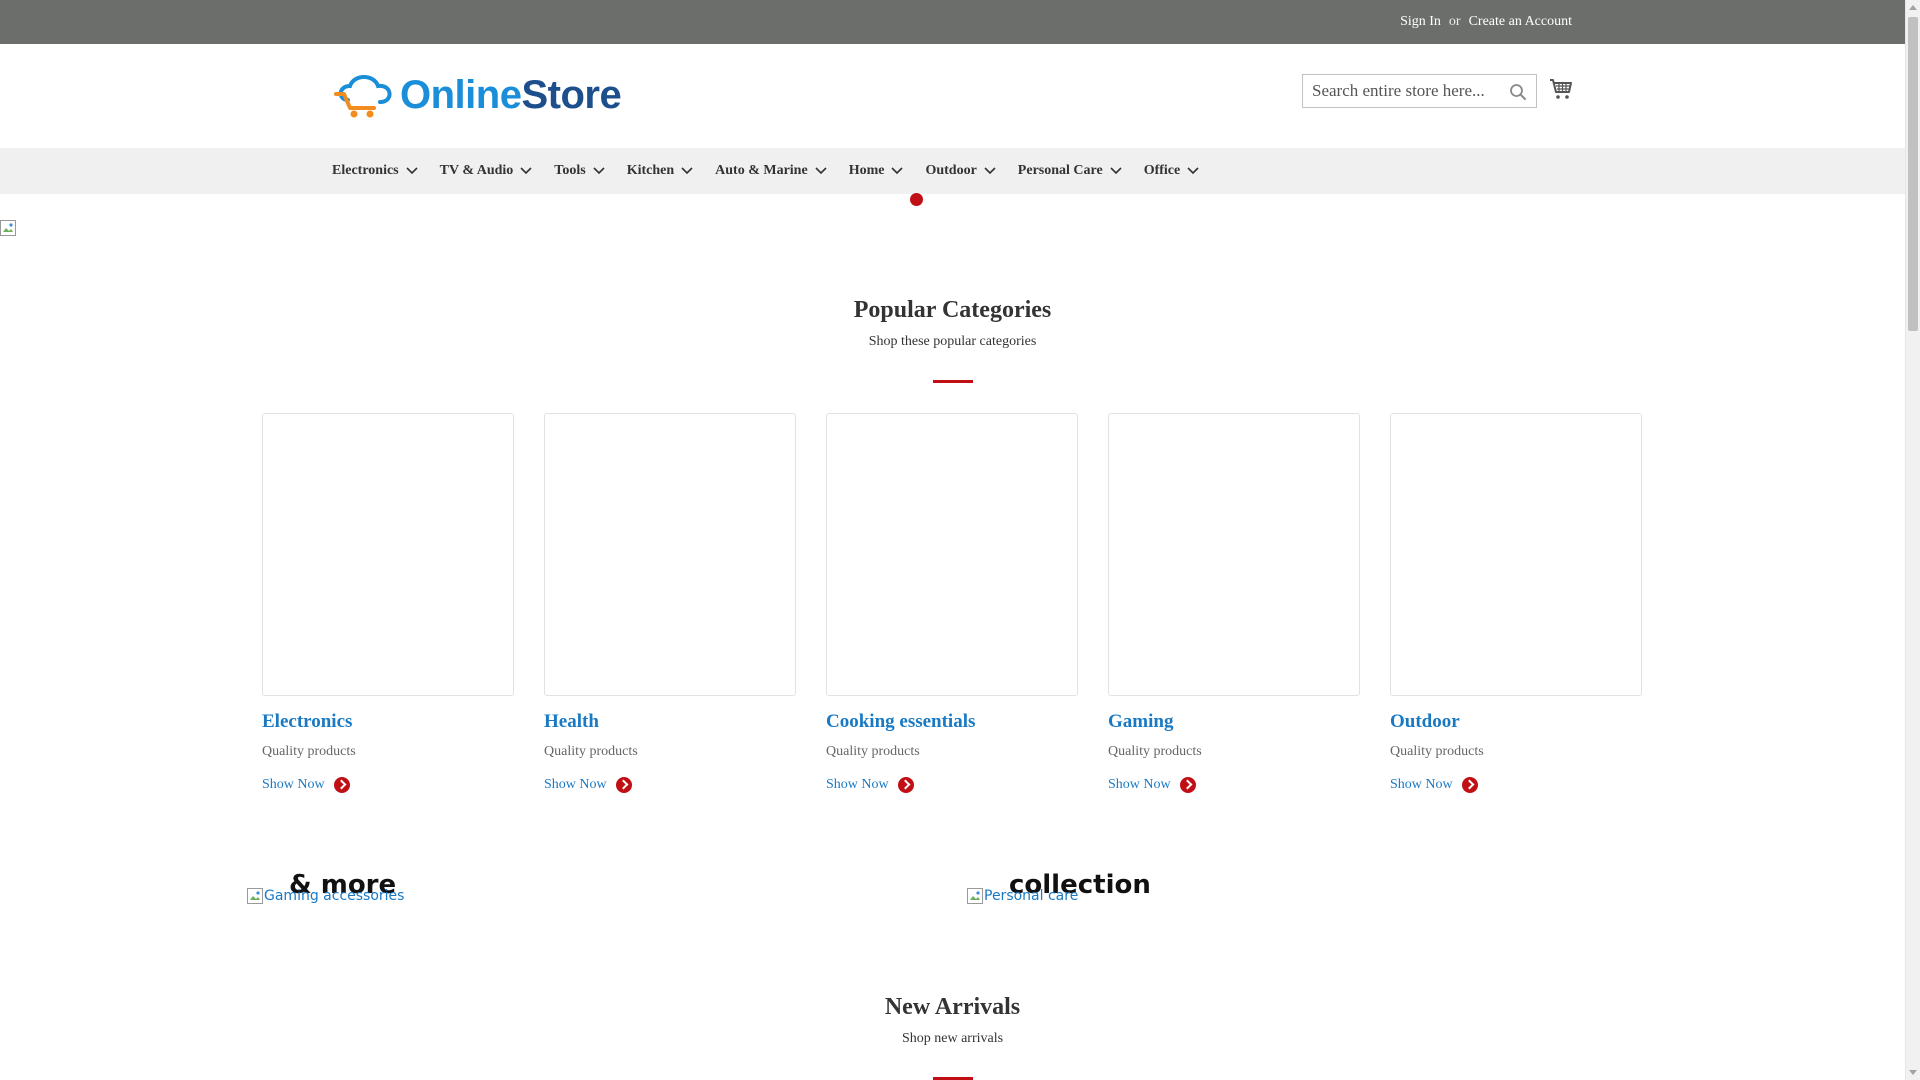 The width and height of the screenshot is (1920, 1080). Describe the element at coordinates (1913, 1072) in the screenshot. I see `scroll-down-arrow` at that location.